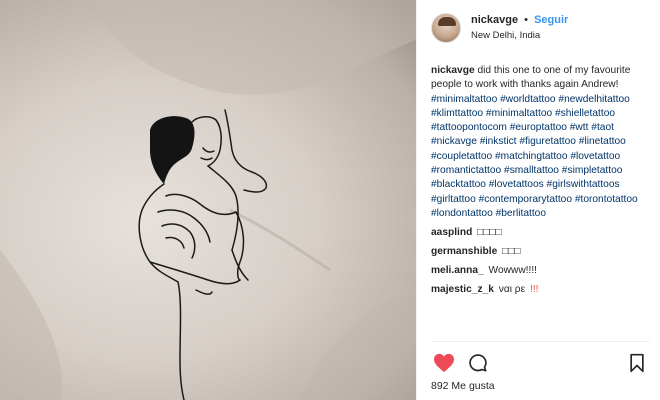 The height and width of the screenshot is (400, 660). Describe the element at coordinates (511, 252) in the screenshot. I see `comment-text: □□□` at that location.